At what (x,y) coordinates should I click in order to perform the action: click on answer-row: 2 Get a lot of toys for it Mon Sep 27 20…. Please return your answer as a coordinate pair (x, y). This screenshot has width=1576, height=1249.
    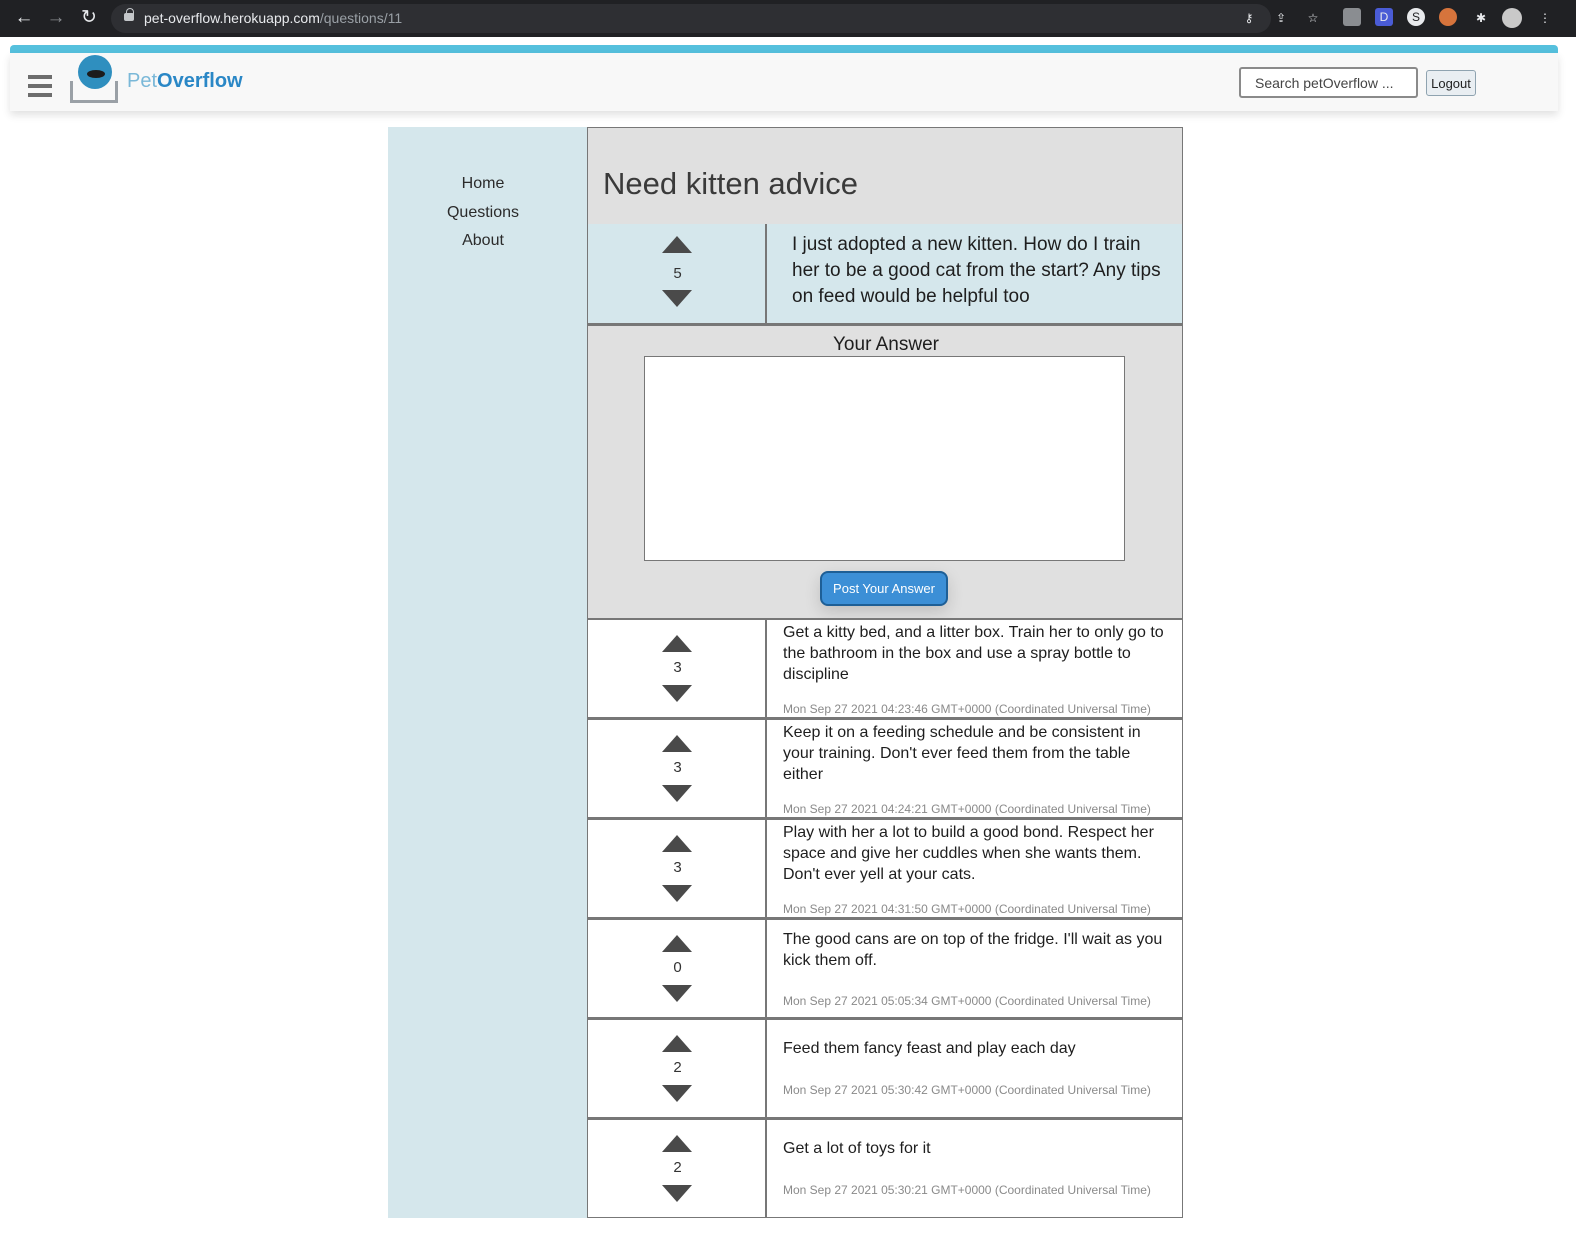
    Looking at the image, I should click on (885, 1168).